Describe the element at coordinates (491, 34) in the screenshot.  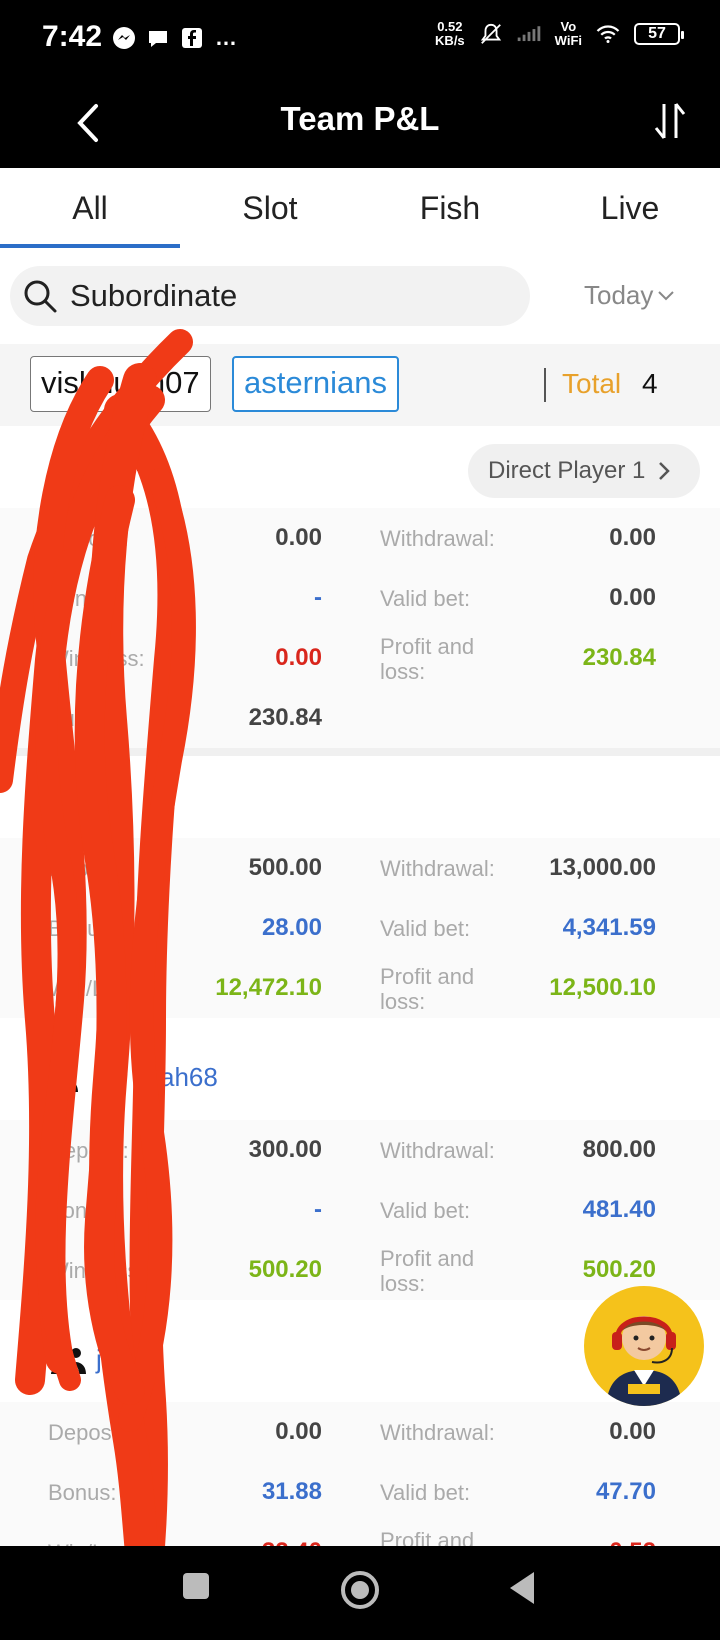
I see `mute-icon` at that location.